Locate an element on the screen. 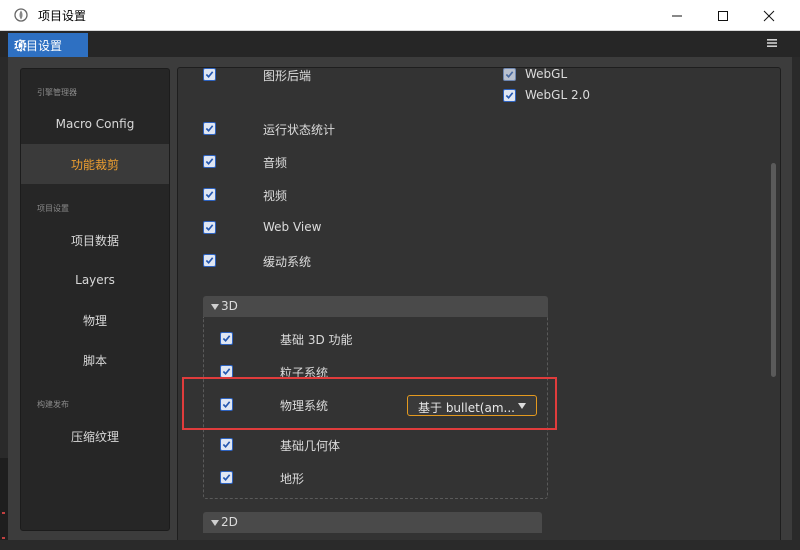 The height and width of the screenshot is (550, 800). close-icon is located at coordinates (769, 15).